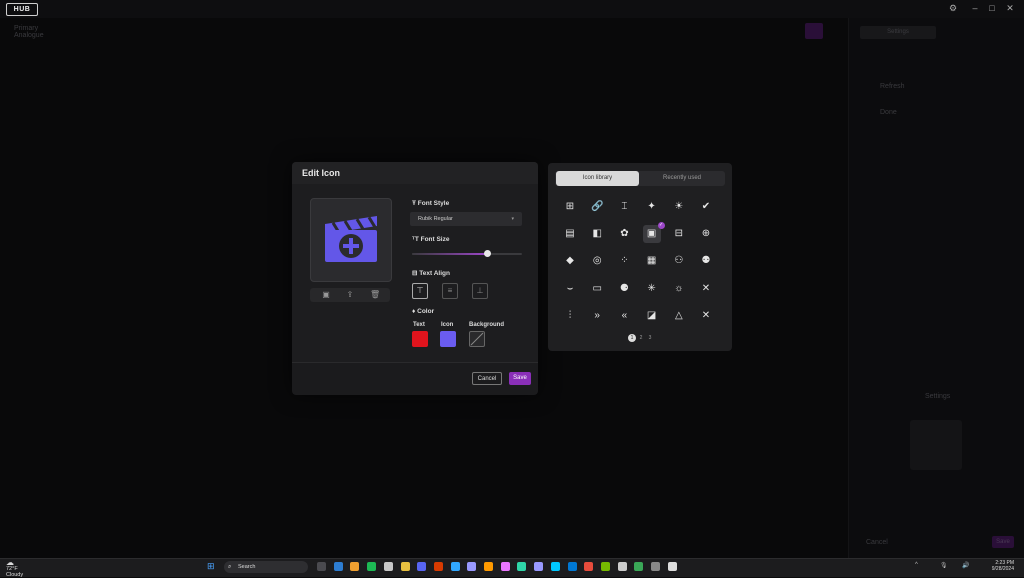 Image resolution: width=1024 pixels, height=578 pixels. Describe the element at coordinates (512, 219) in the screenshot. I see `chevron-down-icon: ▾` at that location.